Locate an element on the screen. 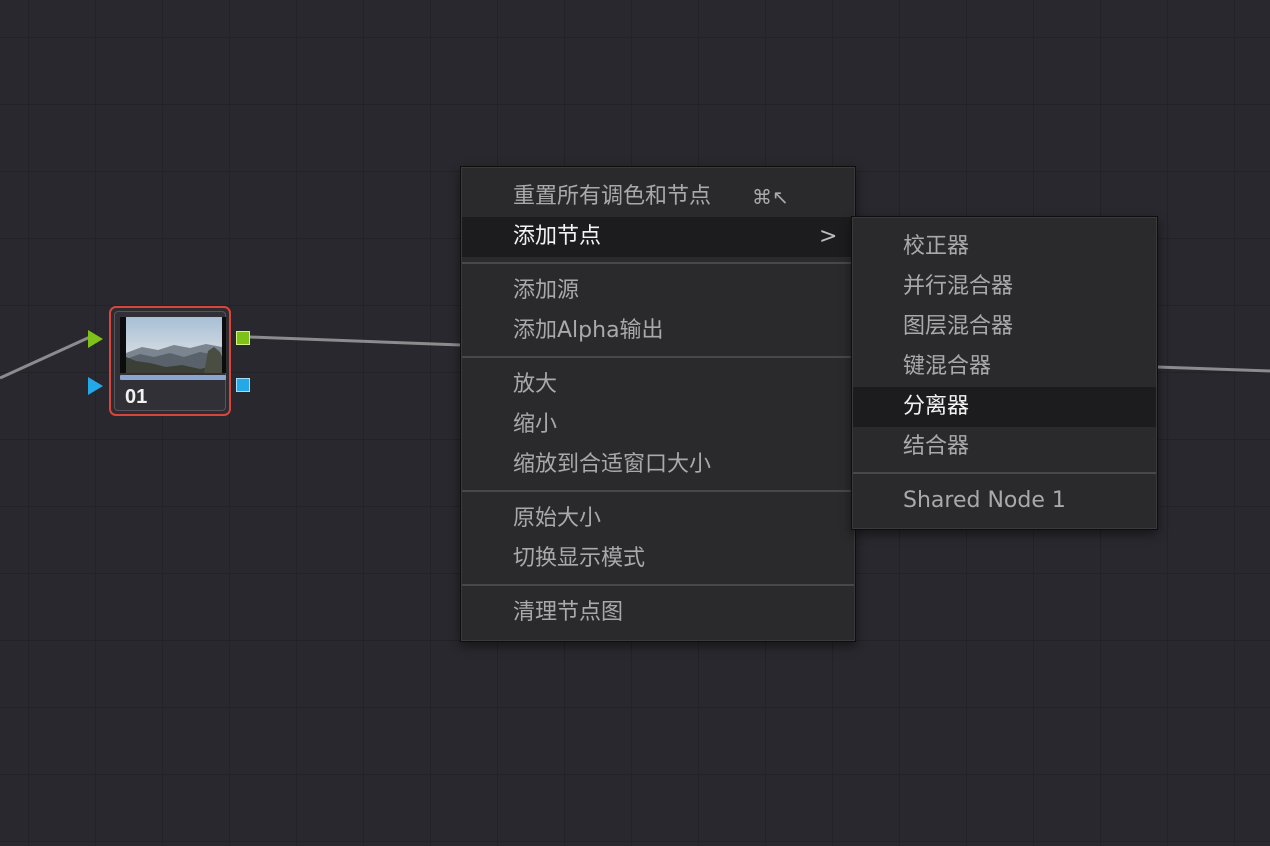  output-connection-line is located at coordinates (355, 341).